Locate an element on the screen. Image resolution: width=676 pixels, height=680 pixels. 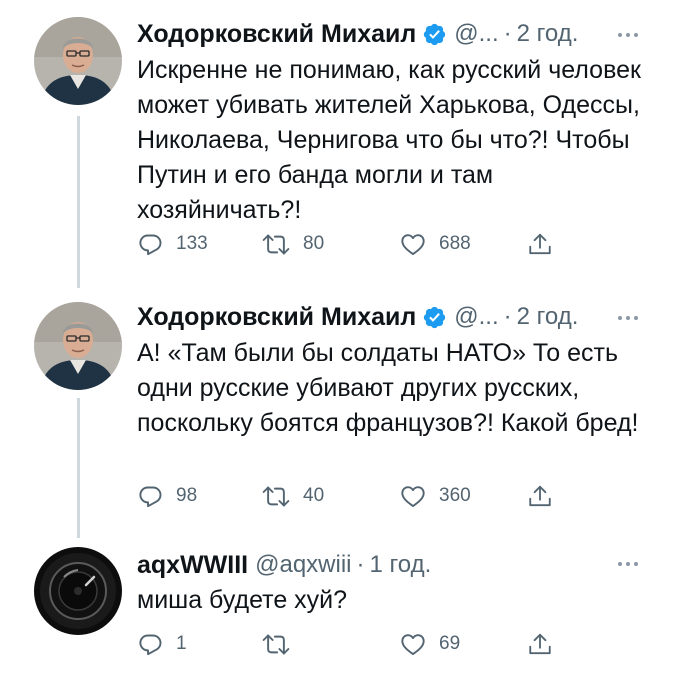
like-button: 360 is located at coordinates (435, 496).